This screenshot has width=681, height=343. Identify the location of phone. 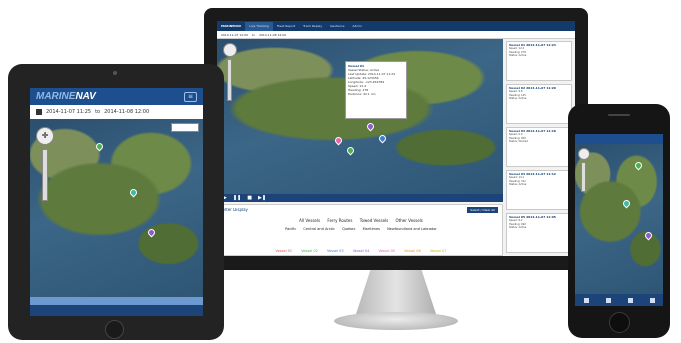
(619, 221).